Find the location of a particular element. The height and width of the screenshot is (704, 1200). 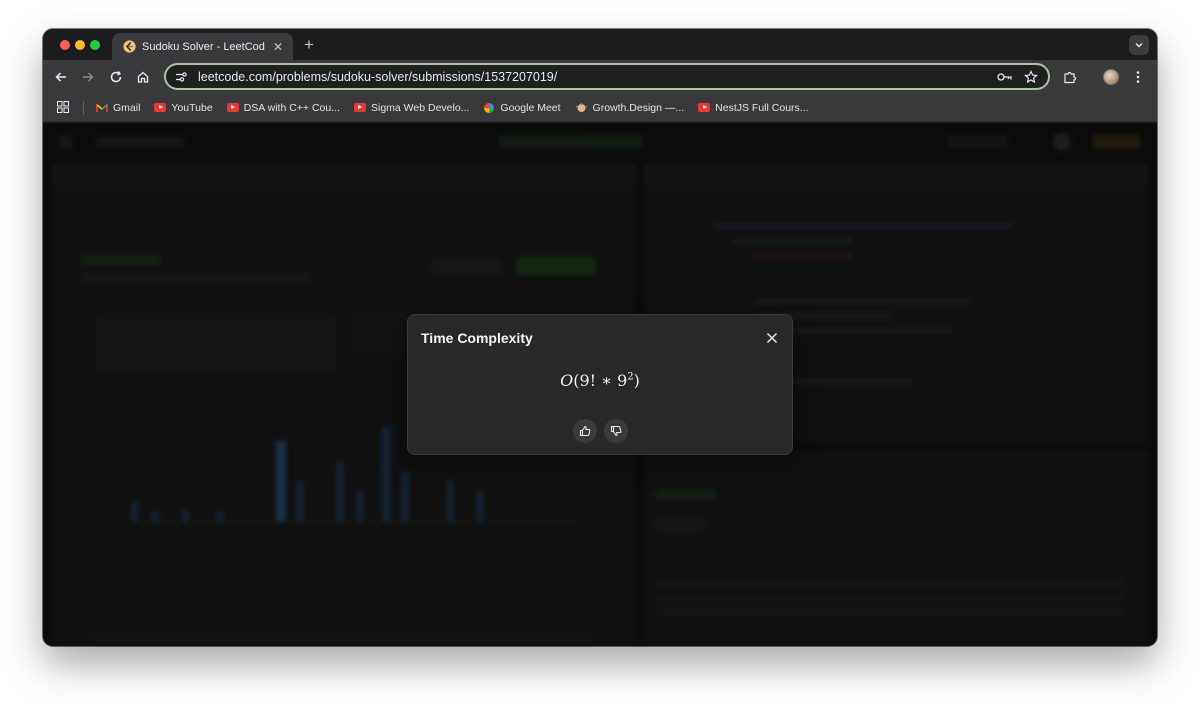

reload-button is located at coordinates (116, 77).